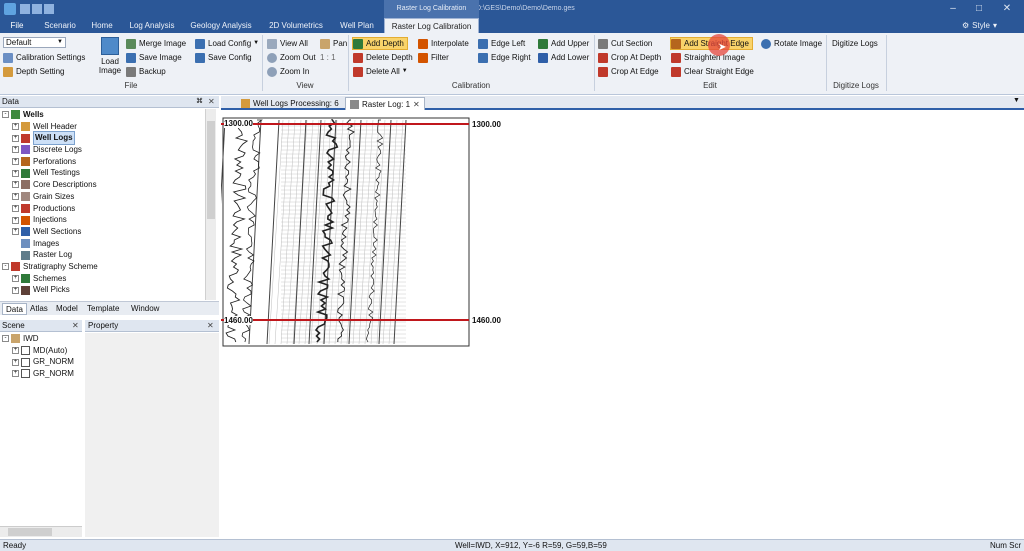 The image size is (1024, 551). I want to click on tree-item: + Perforations, so click(108, 162).